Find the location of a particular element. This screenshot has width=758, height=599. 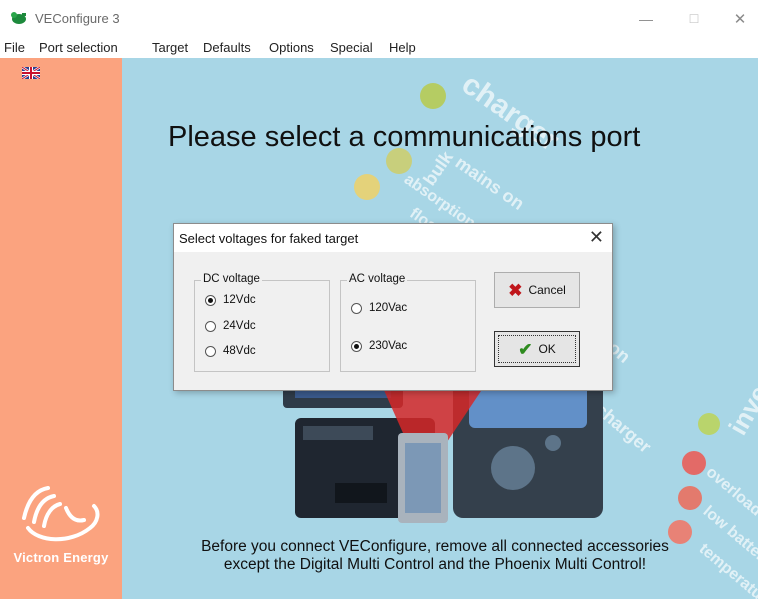

maximize-icon: ☐ is located at coordinates (694, 19).